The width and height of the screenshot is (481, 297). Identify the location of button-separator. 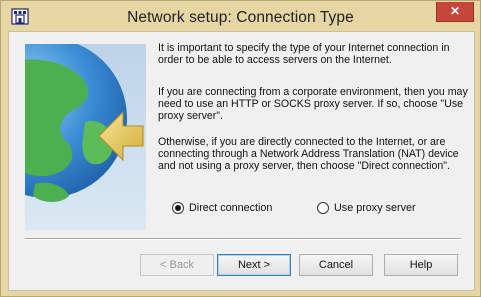
(243, 239).